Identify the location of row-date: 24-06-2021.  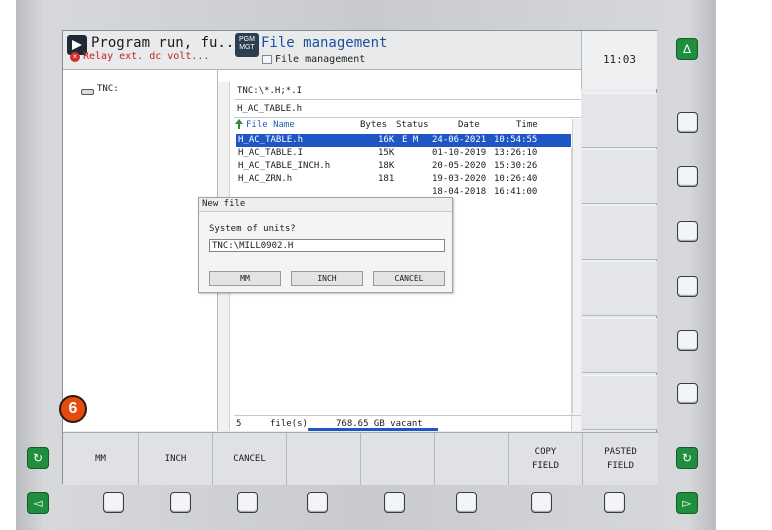
(459, 140).